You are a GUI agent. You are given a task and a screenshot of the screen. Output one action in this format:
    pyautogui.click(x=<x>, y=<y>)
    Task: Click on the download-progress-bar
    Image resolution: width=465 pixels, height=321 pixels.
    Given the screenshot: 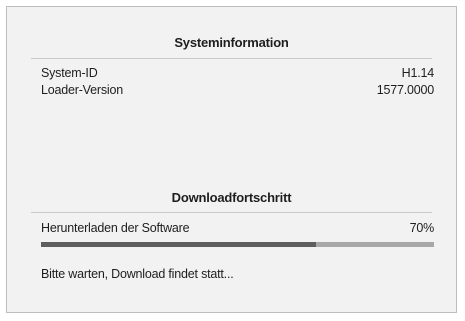 What is the action you would take?
    pyautogui.click(x=237, y=244)
    